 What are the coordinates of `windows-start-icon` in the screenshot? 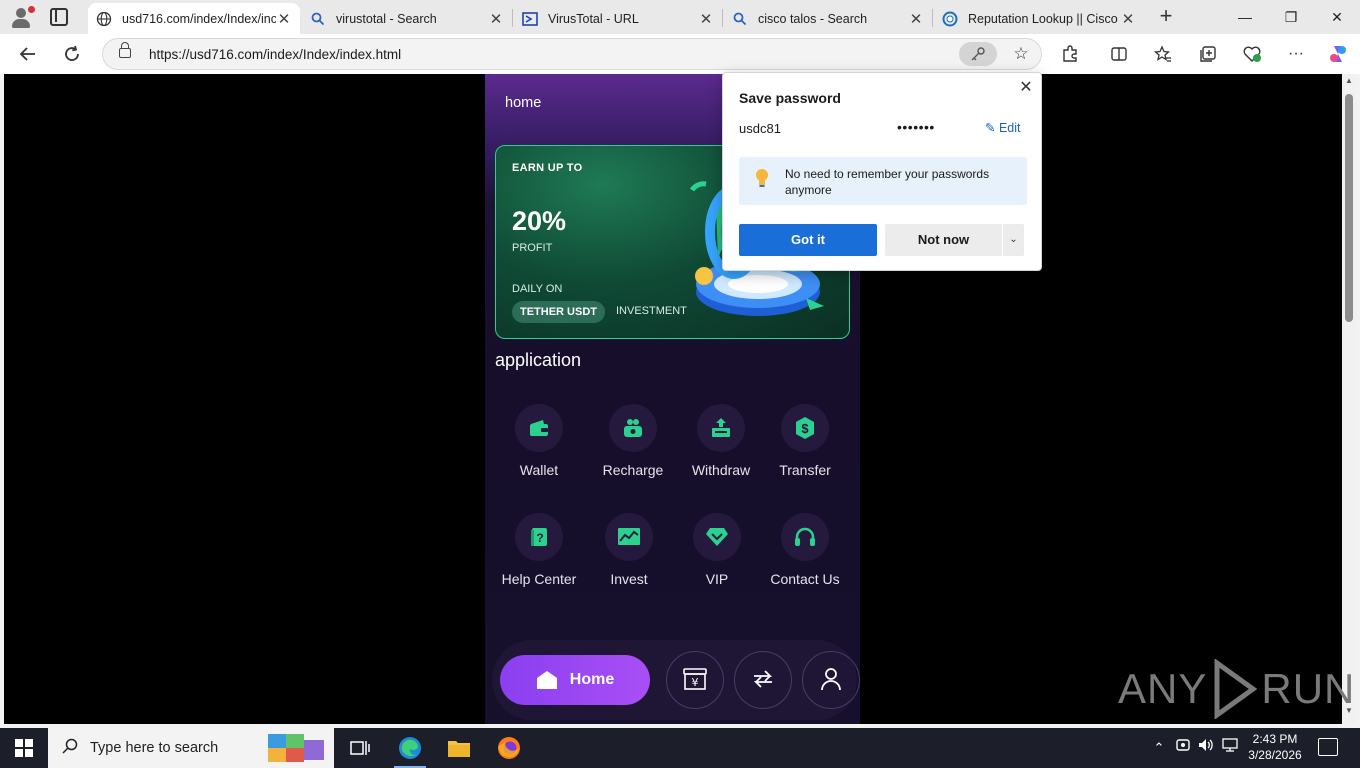 It's located at (24, 748).